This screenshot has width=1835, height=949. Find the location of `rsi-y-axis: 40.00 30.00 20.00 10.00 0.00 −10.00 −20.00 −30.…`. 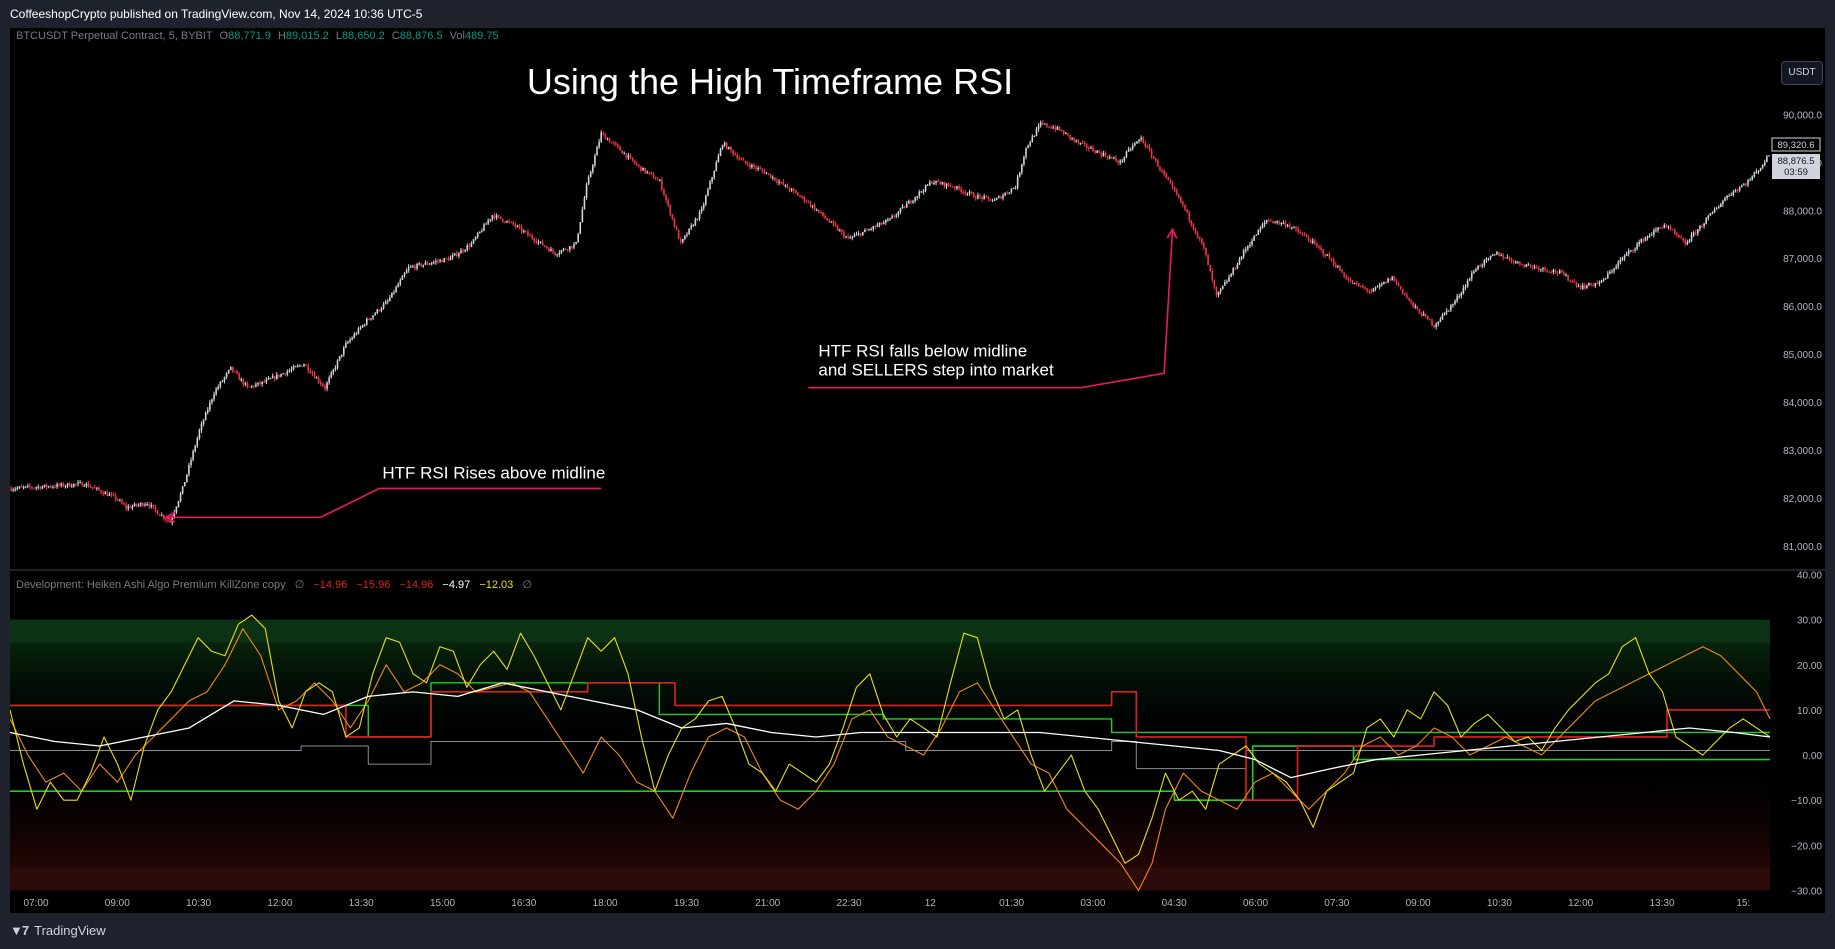

rsi-y-axis: 40.00 30.00 20.00 10.00 0.00 −10.00 −20.00 −30.… is located at coordinates (1806, 734).